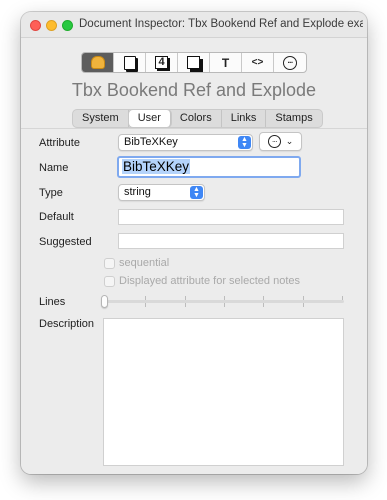 This screenshot has width=387, height=500. Describe the element at coordinates (67, 25) in the screenshot. I see `zoom-window-button` at that location.